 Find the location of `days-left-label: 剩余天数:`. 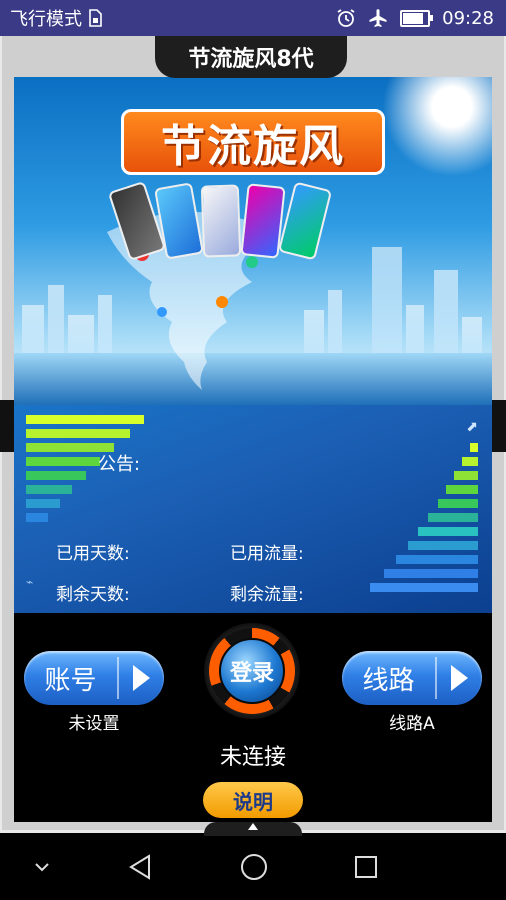

days-left-label: 剩余天数: is located at coordinates (93, 595).